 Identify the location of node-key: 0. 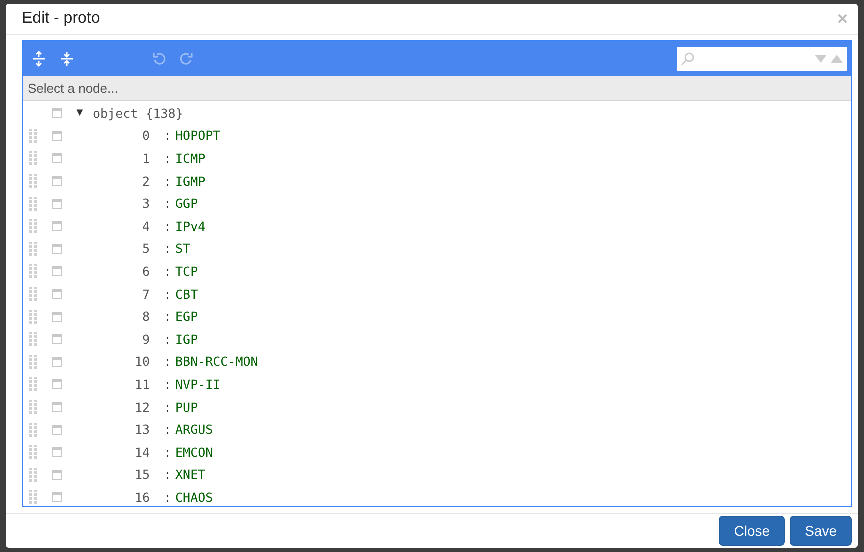
(125, 136).